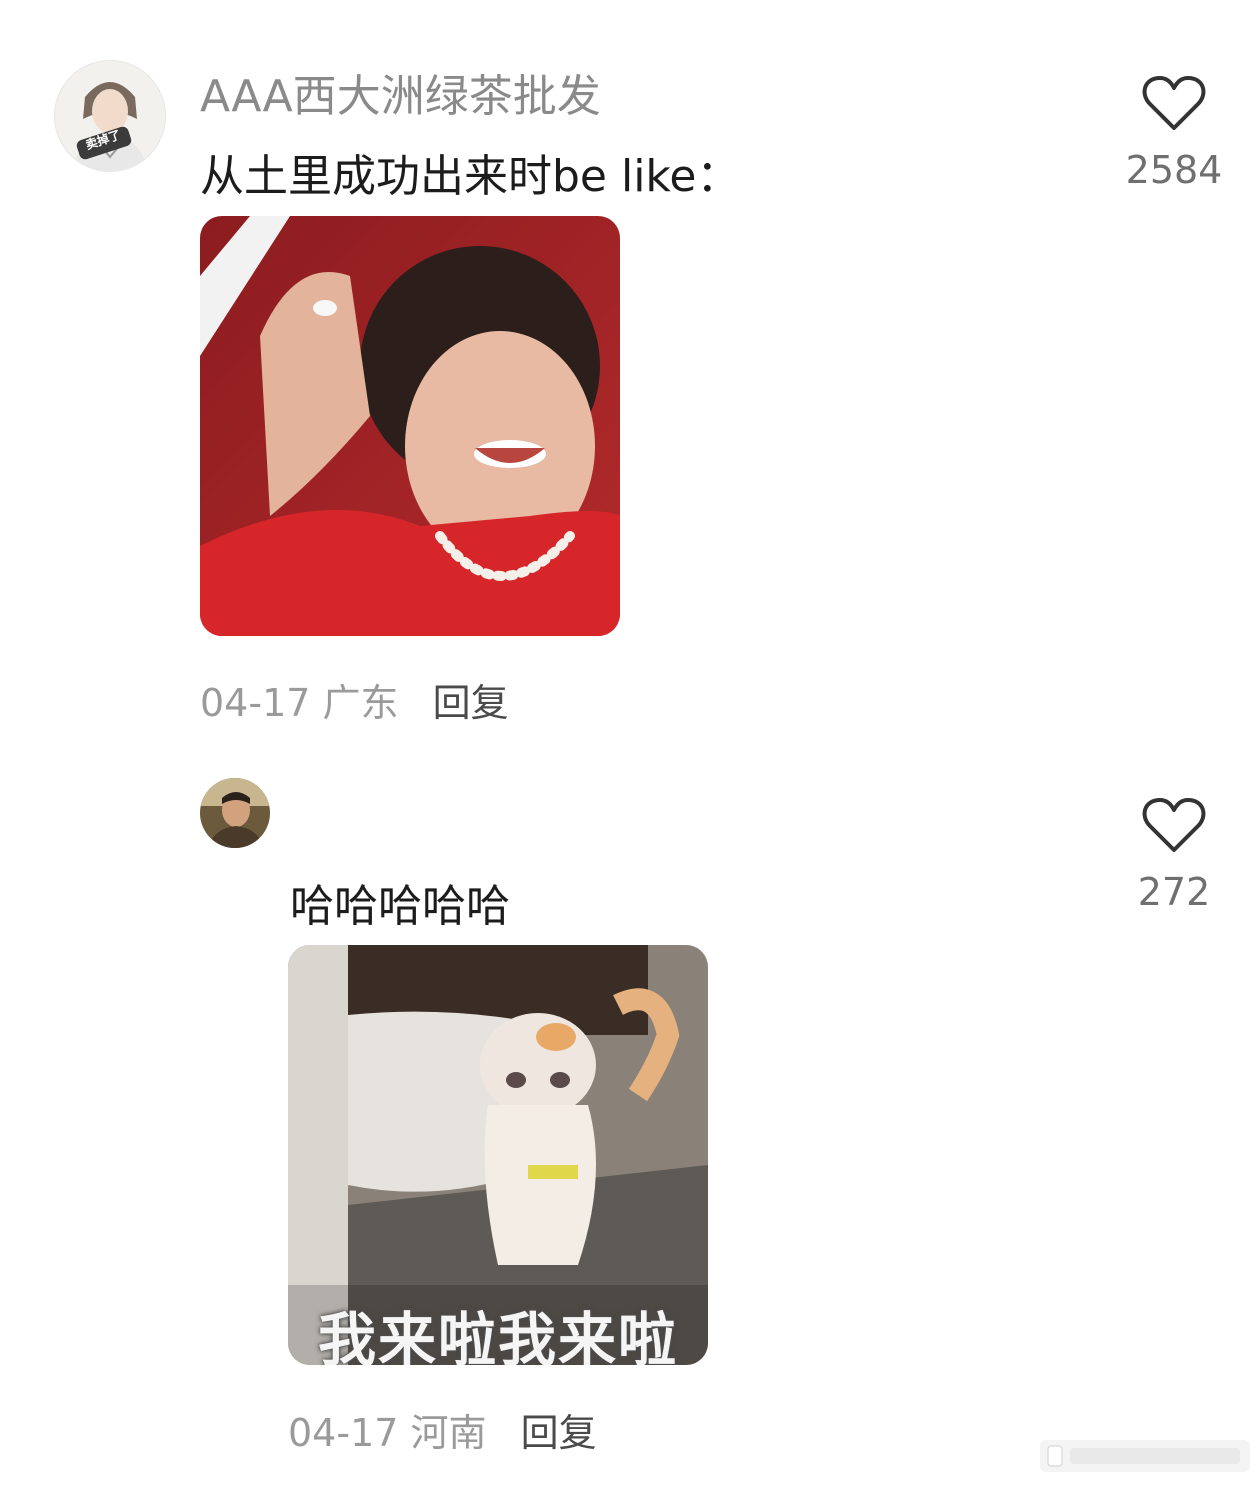  What do you see at coordinates (410, 426) in the screenshot?
I see `comment-image` at bounding box center [410, 426].